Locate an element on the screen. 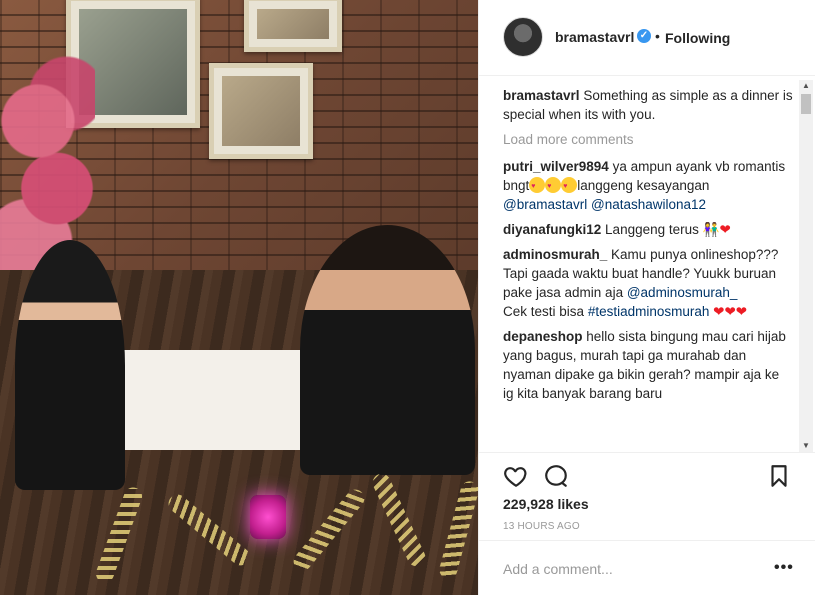 The image size is (815, 595). scroll-down-arrow-icon: ▼ is located at coordinates (806, 446).